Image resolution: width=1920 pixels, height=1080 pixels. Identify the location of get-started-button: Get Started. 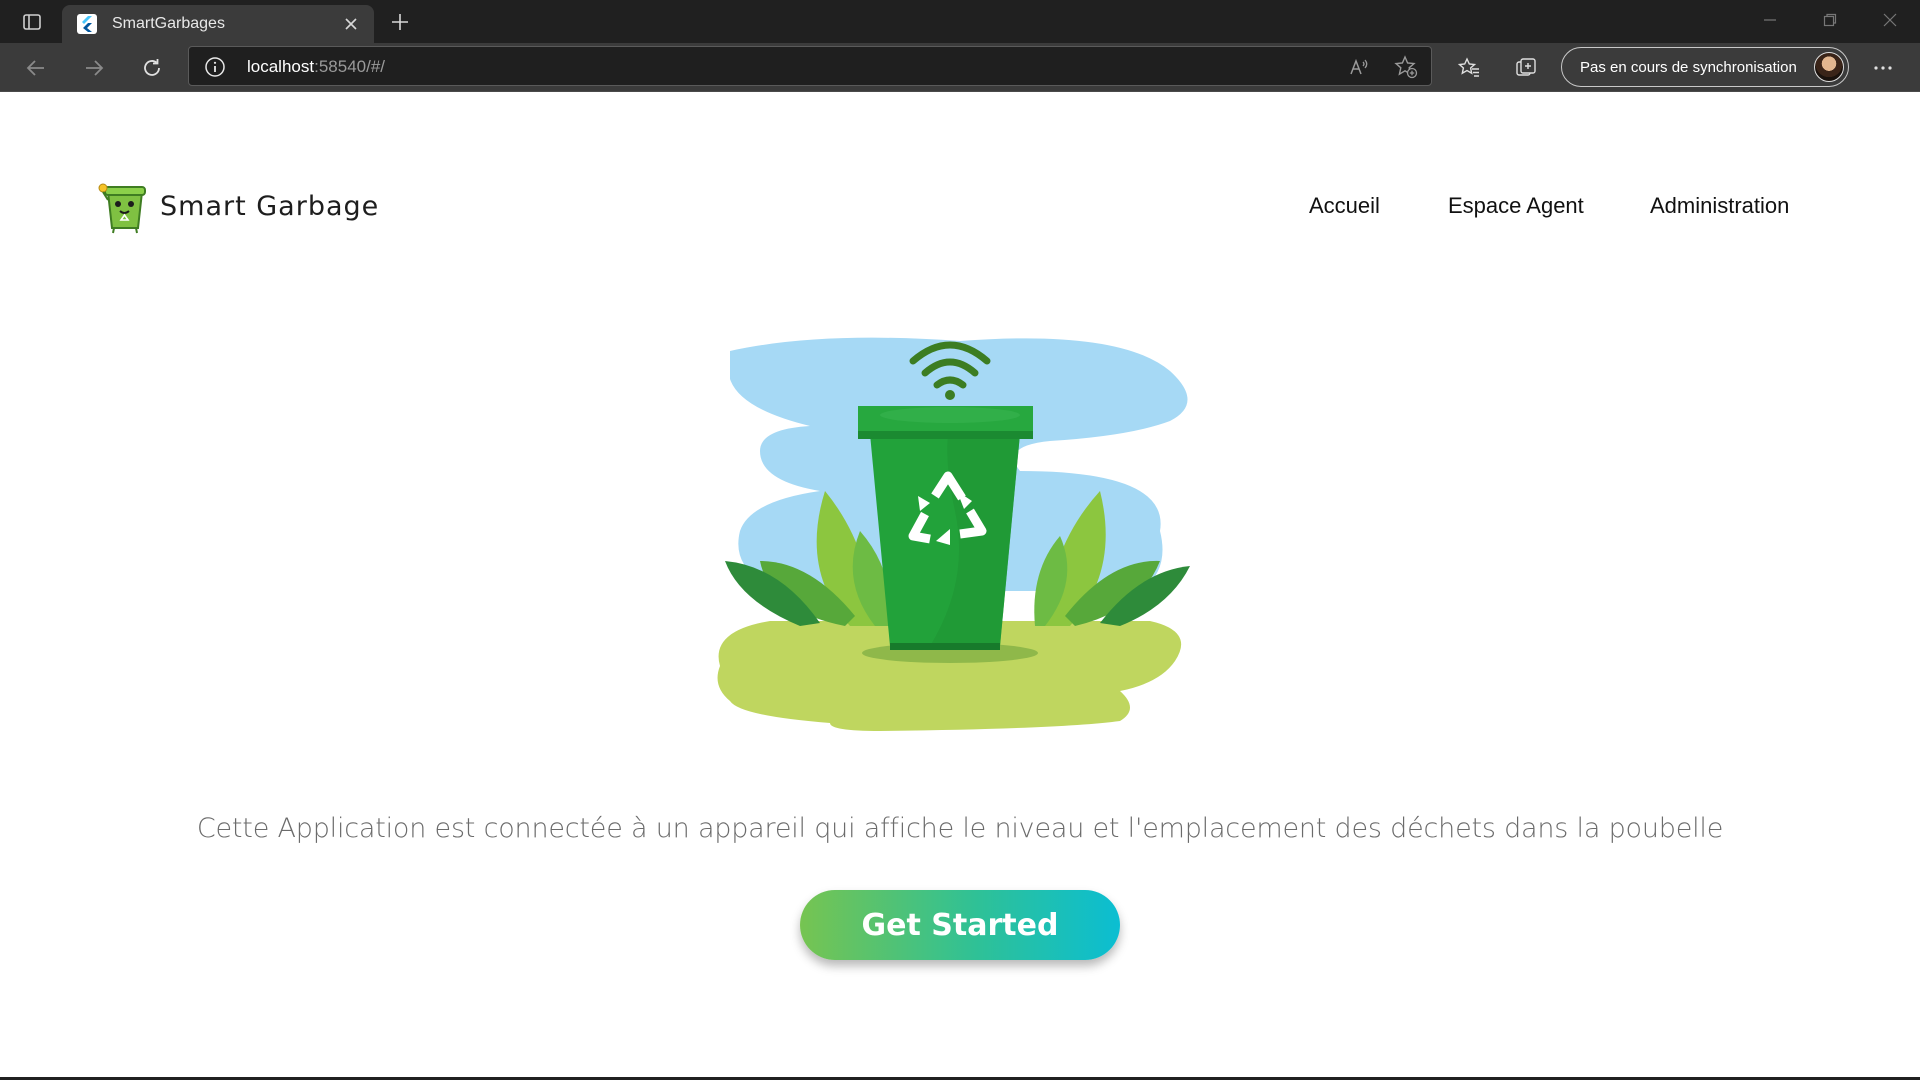
(960, 925).